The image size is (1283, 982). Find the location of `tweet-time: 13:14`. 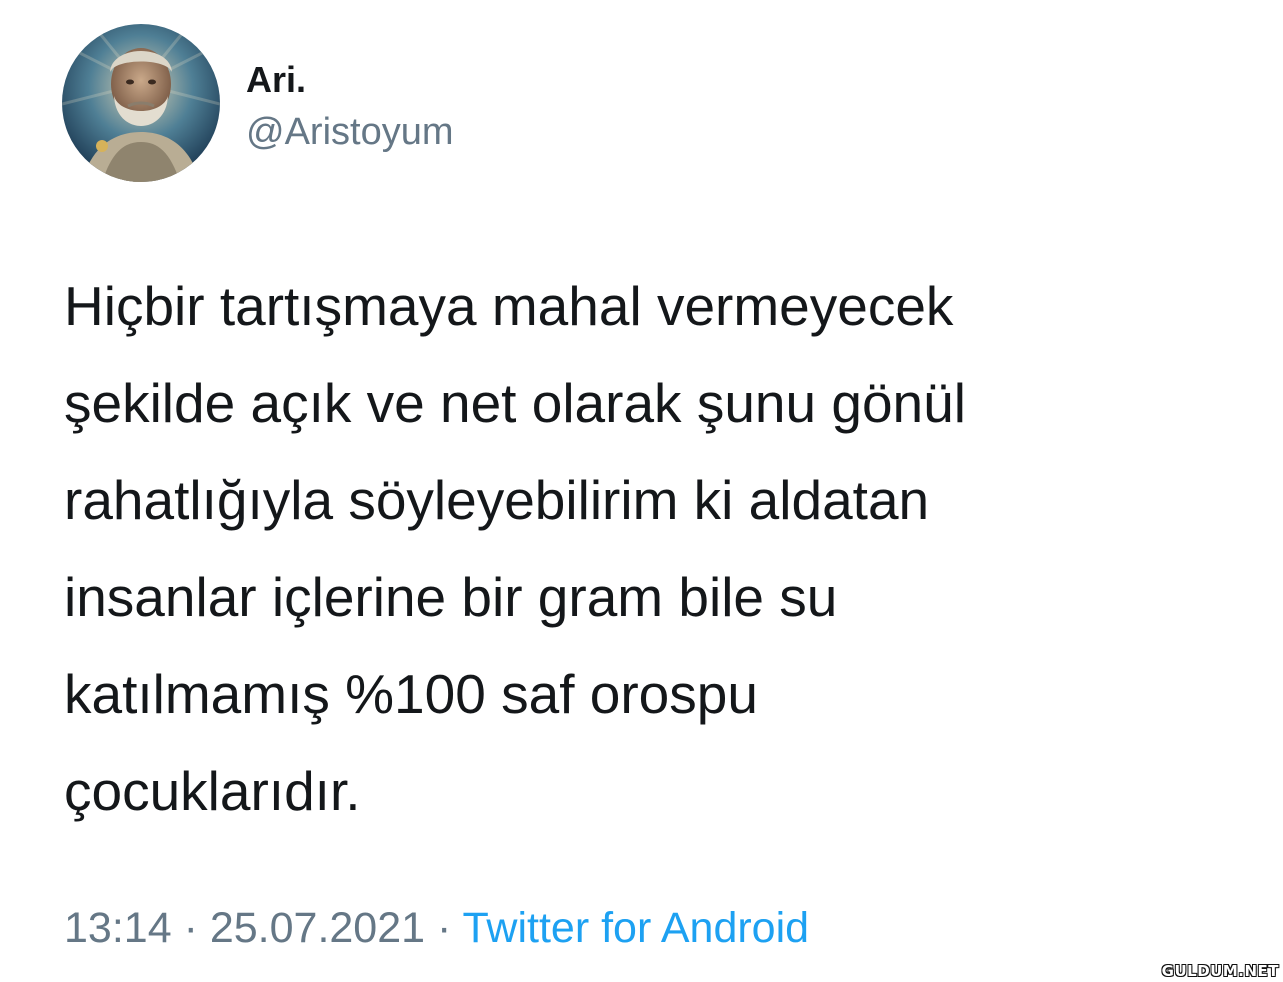

tweet-time: 13:14 is located at coordinates (118, 928).